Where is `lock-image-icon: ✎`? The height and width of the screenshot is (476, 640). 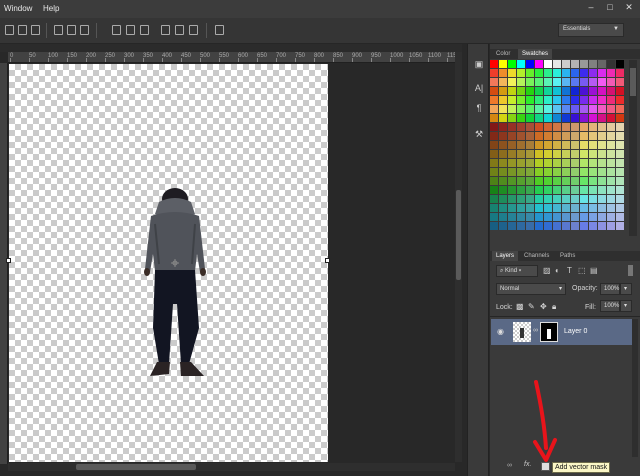
lock-image-icon: ✎ is located at coordinates (531, 306).